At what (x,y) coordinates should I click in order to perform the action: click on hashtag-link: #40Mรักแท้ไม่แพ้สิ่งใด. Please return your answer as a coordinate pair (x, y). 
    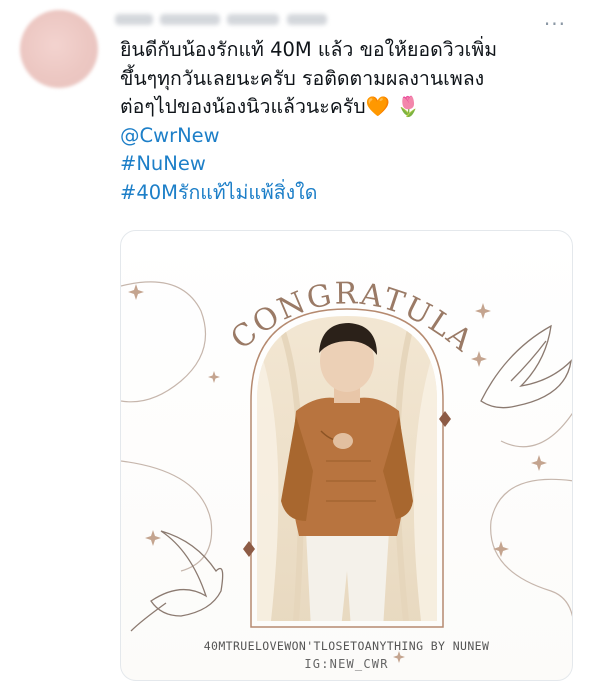
    Looking at the image, I should click on (350, 193).